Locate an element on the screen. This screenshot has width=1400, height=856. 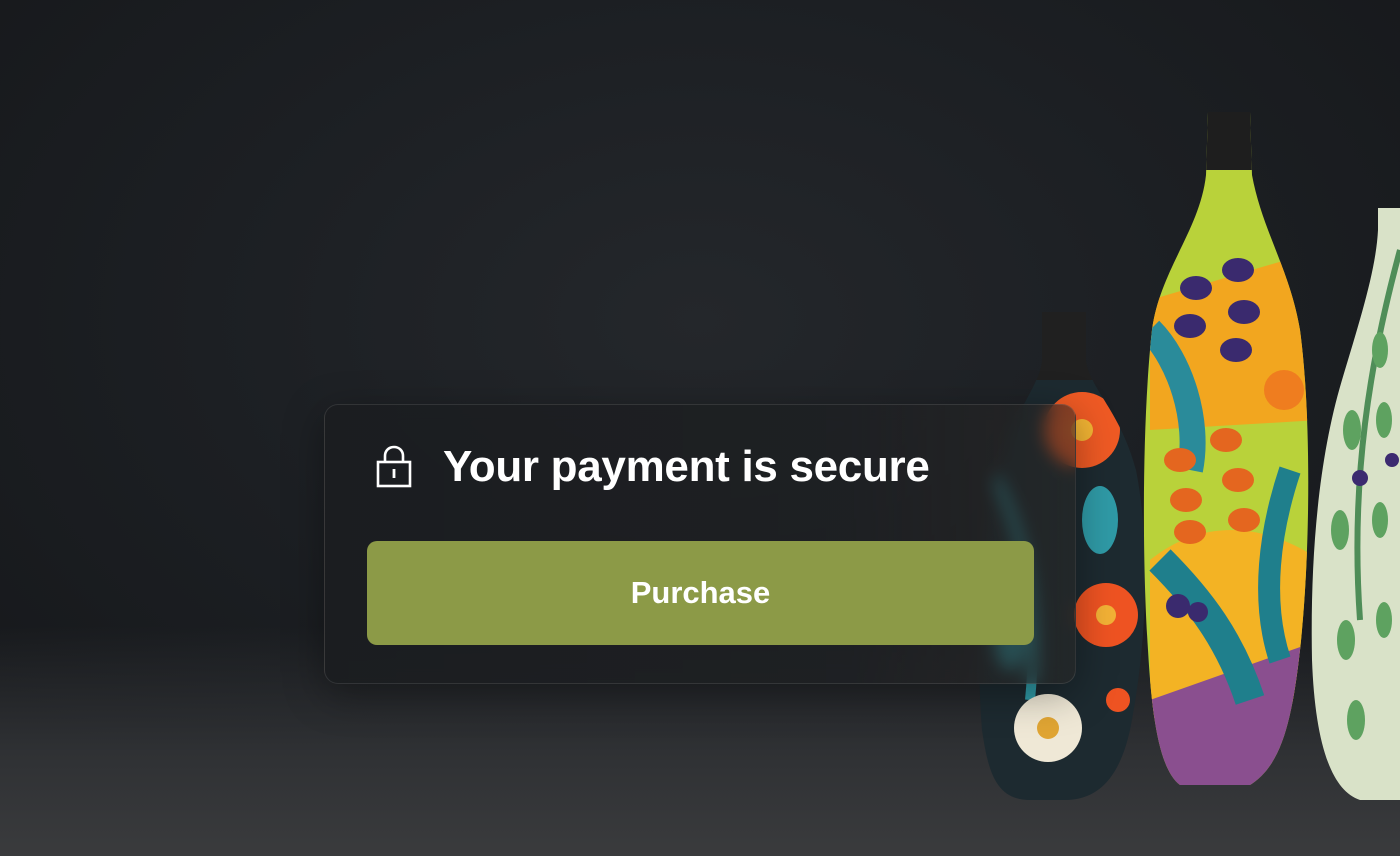
purchase-button: Purchase is located at coordinates (700, 593).